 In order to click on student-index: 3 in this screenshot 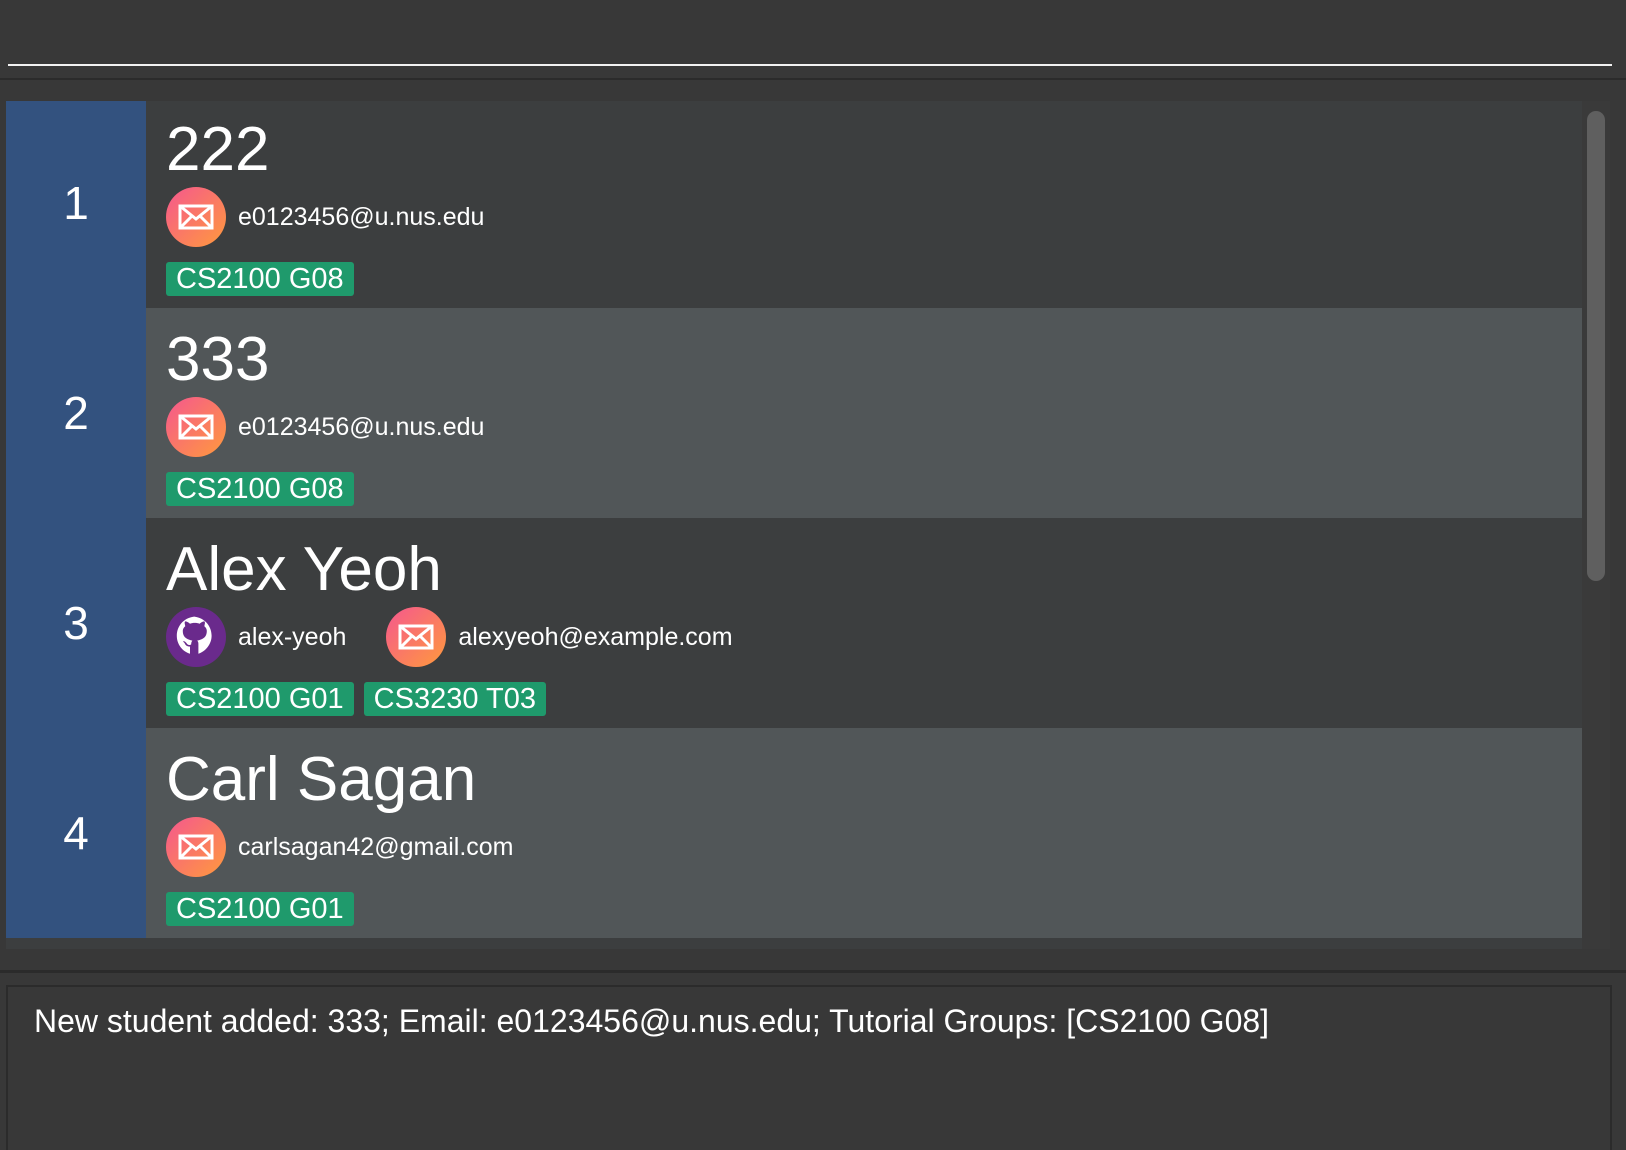, I will do `click(76, 623)`.